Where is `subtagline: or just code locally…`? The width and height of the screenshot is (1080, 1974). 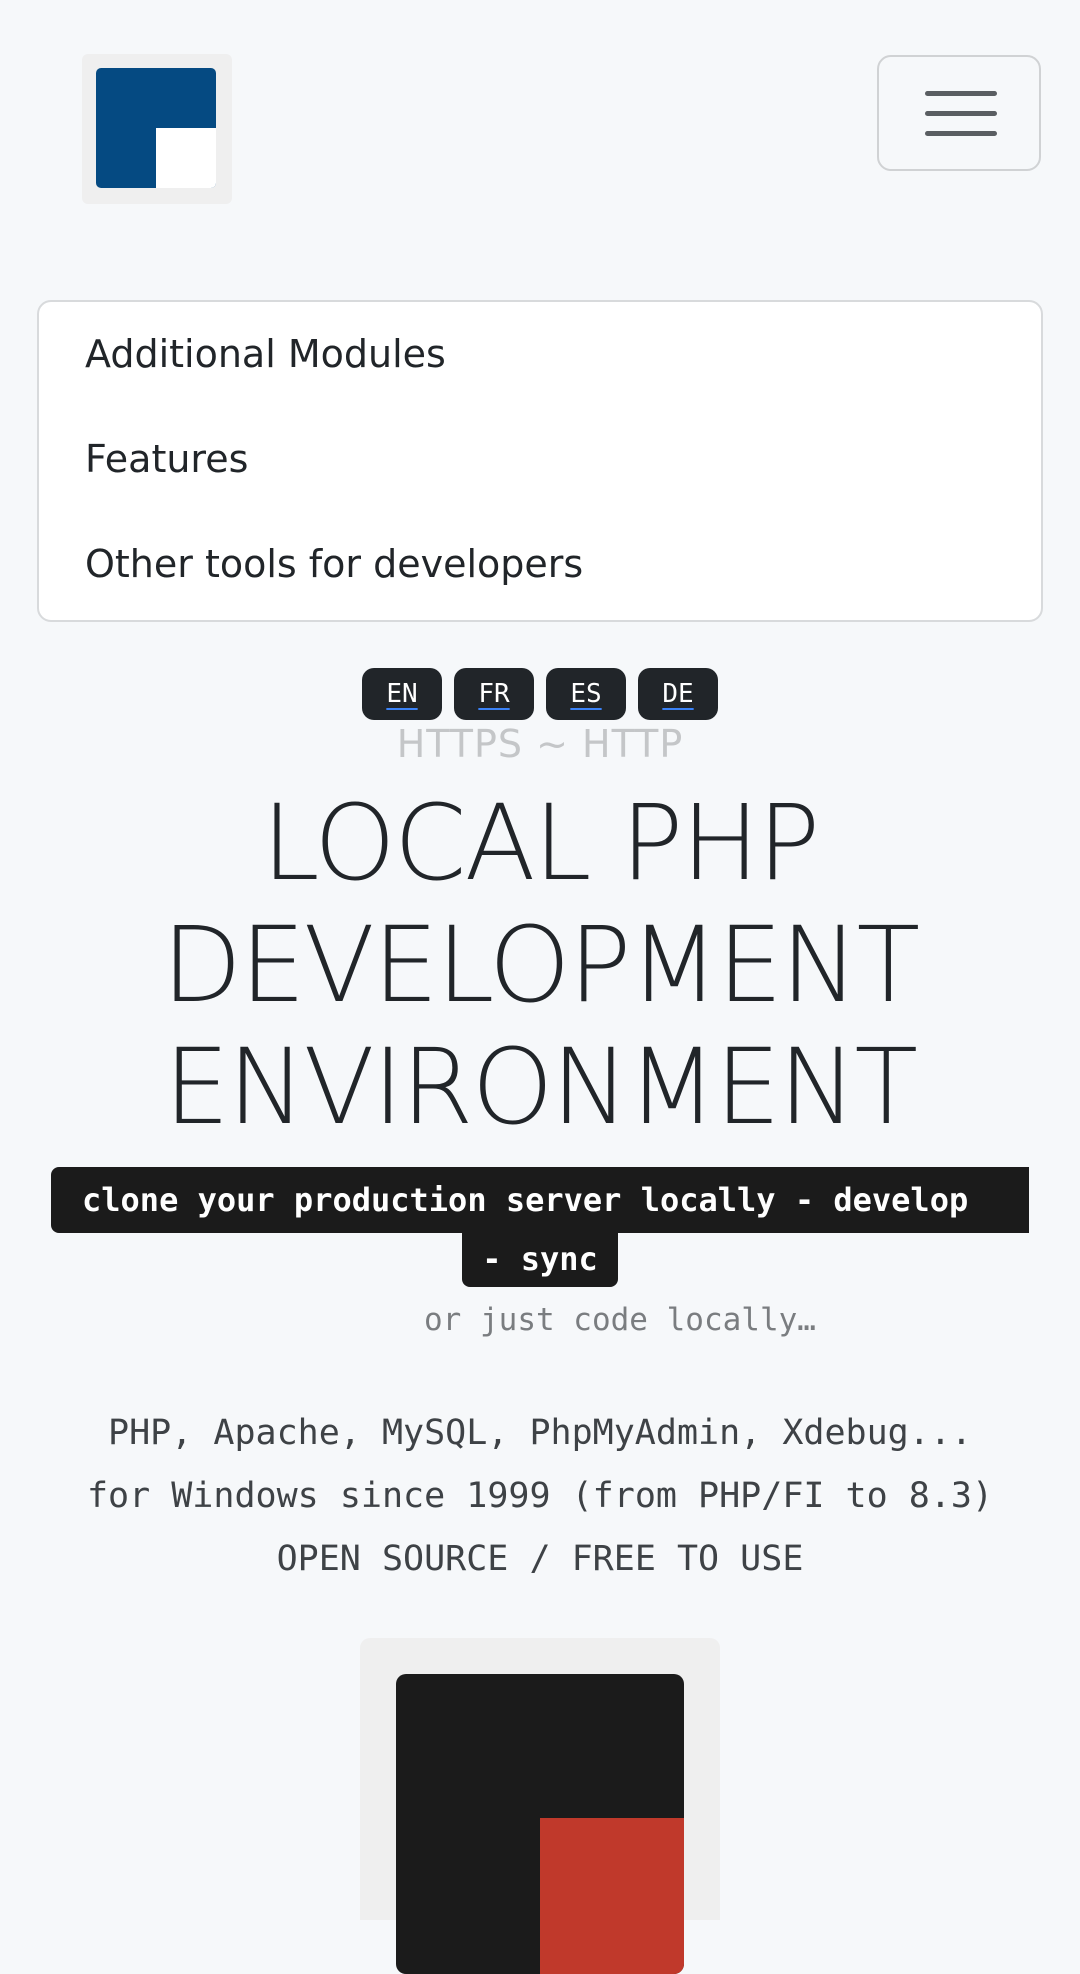 subtagline: or just code locally… is located at coordinates (620, 1320).